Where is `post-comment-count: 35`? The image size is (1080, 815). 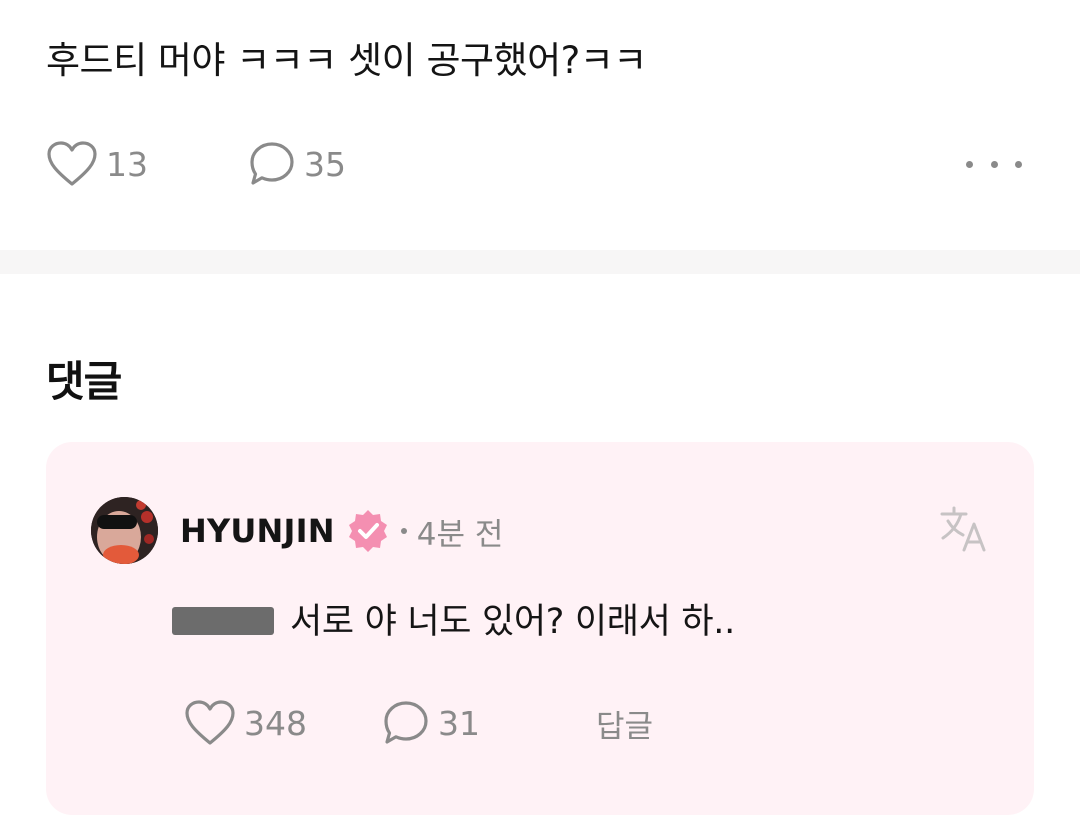 post-comment-count: 35 is located at coordinates (325, 164).